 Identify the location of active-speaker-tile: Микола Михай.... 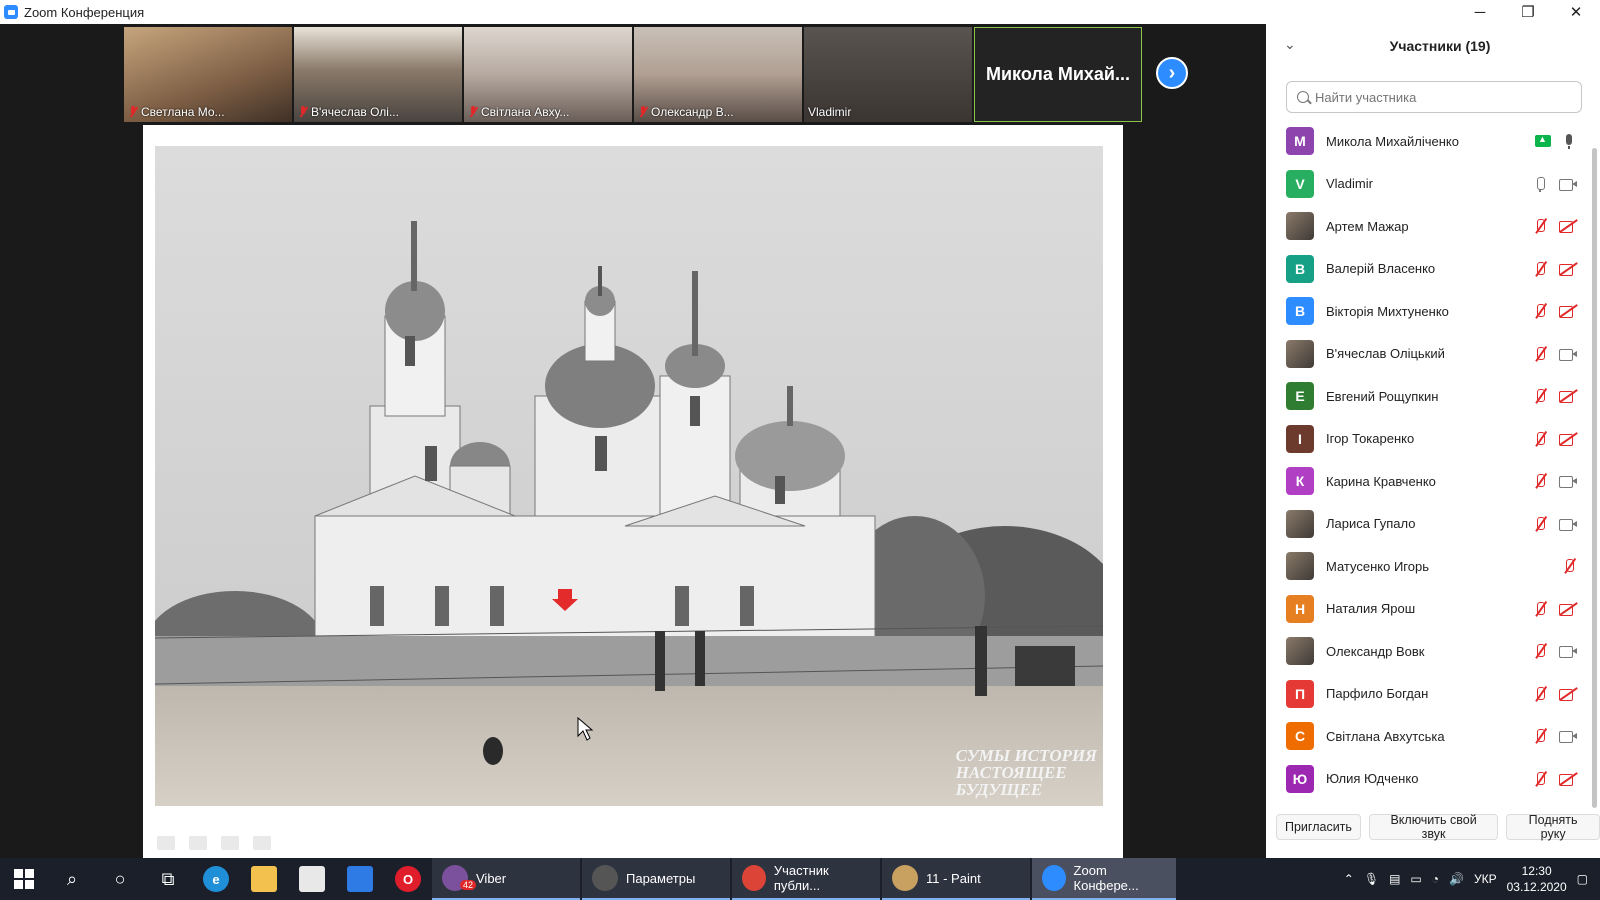
(1058, 74).